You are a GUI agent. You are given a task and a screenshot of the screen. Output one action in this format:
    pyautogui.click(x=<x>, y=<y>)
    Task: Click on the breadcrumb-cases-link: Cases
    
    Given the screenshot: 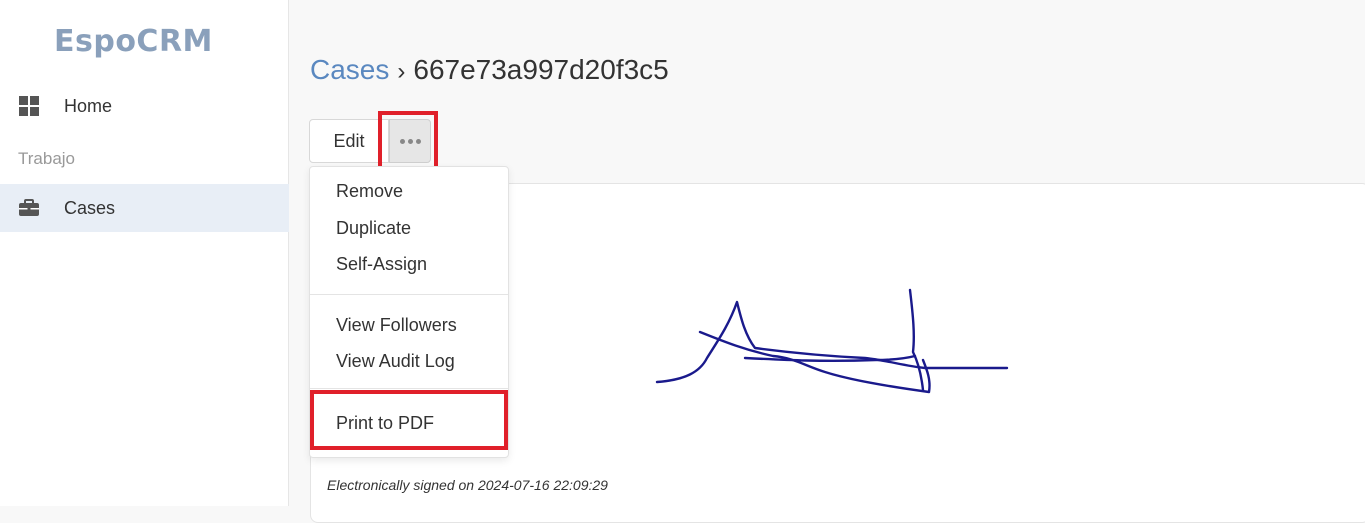 What is the action you would take?
    pyautogui.click(x=349, y=69)
    